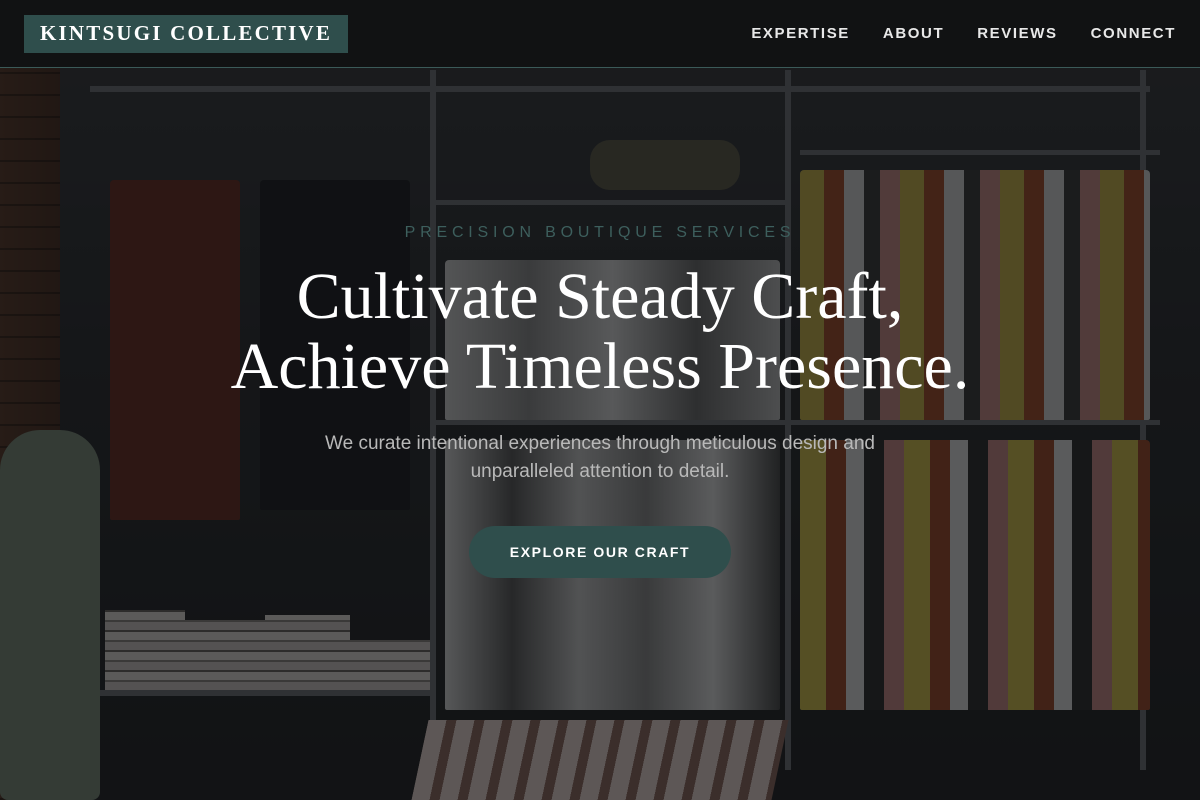 The image size is (1200, 800). What do you see at coordinates (600, 232) in the screenshot?
I see `hero-eyebrow: PRECISION BOUTIQUE SERVICES` at bounding box center [600, 232].